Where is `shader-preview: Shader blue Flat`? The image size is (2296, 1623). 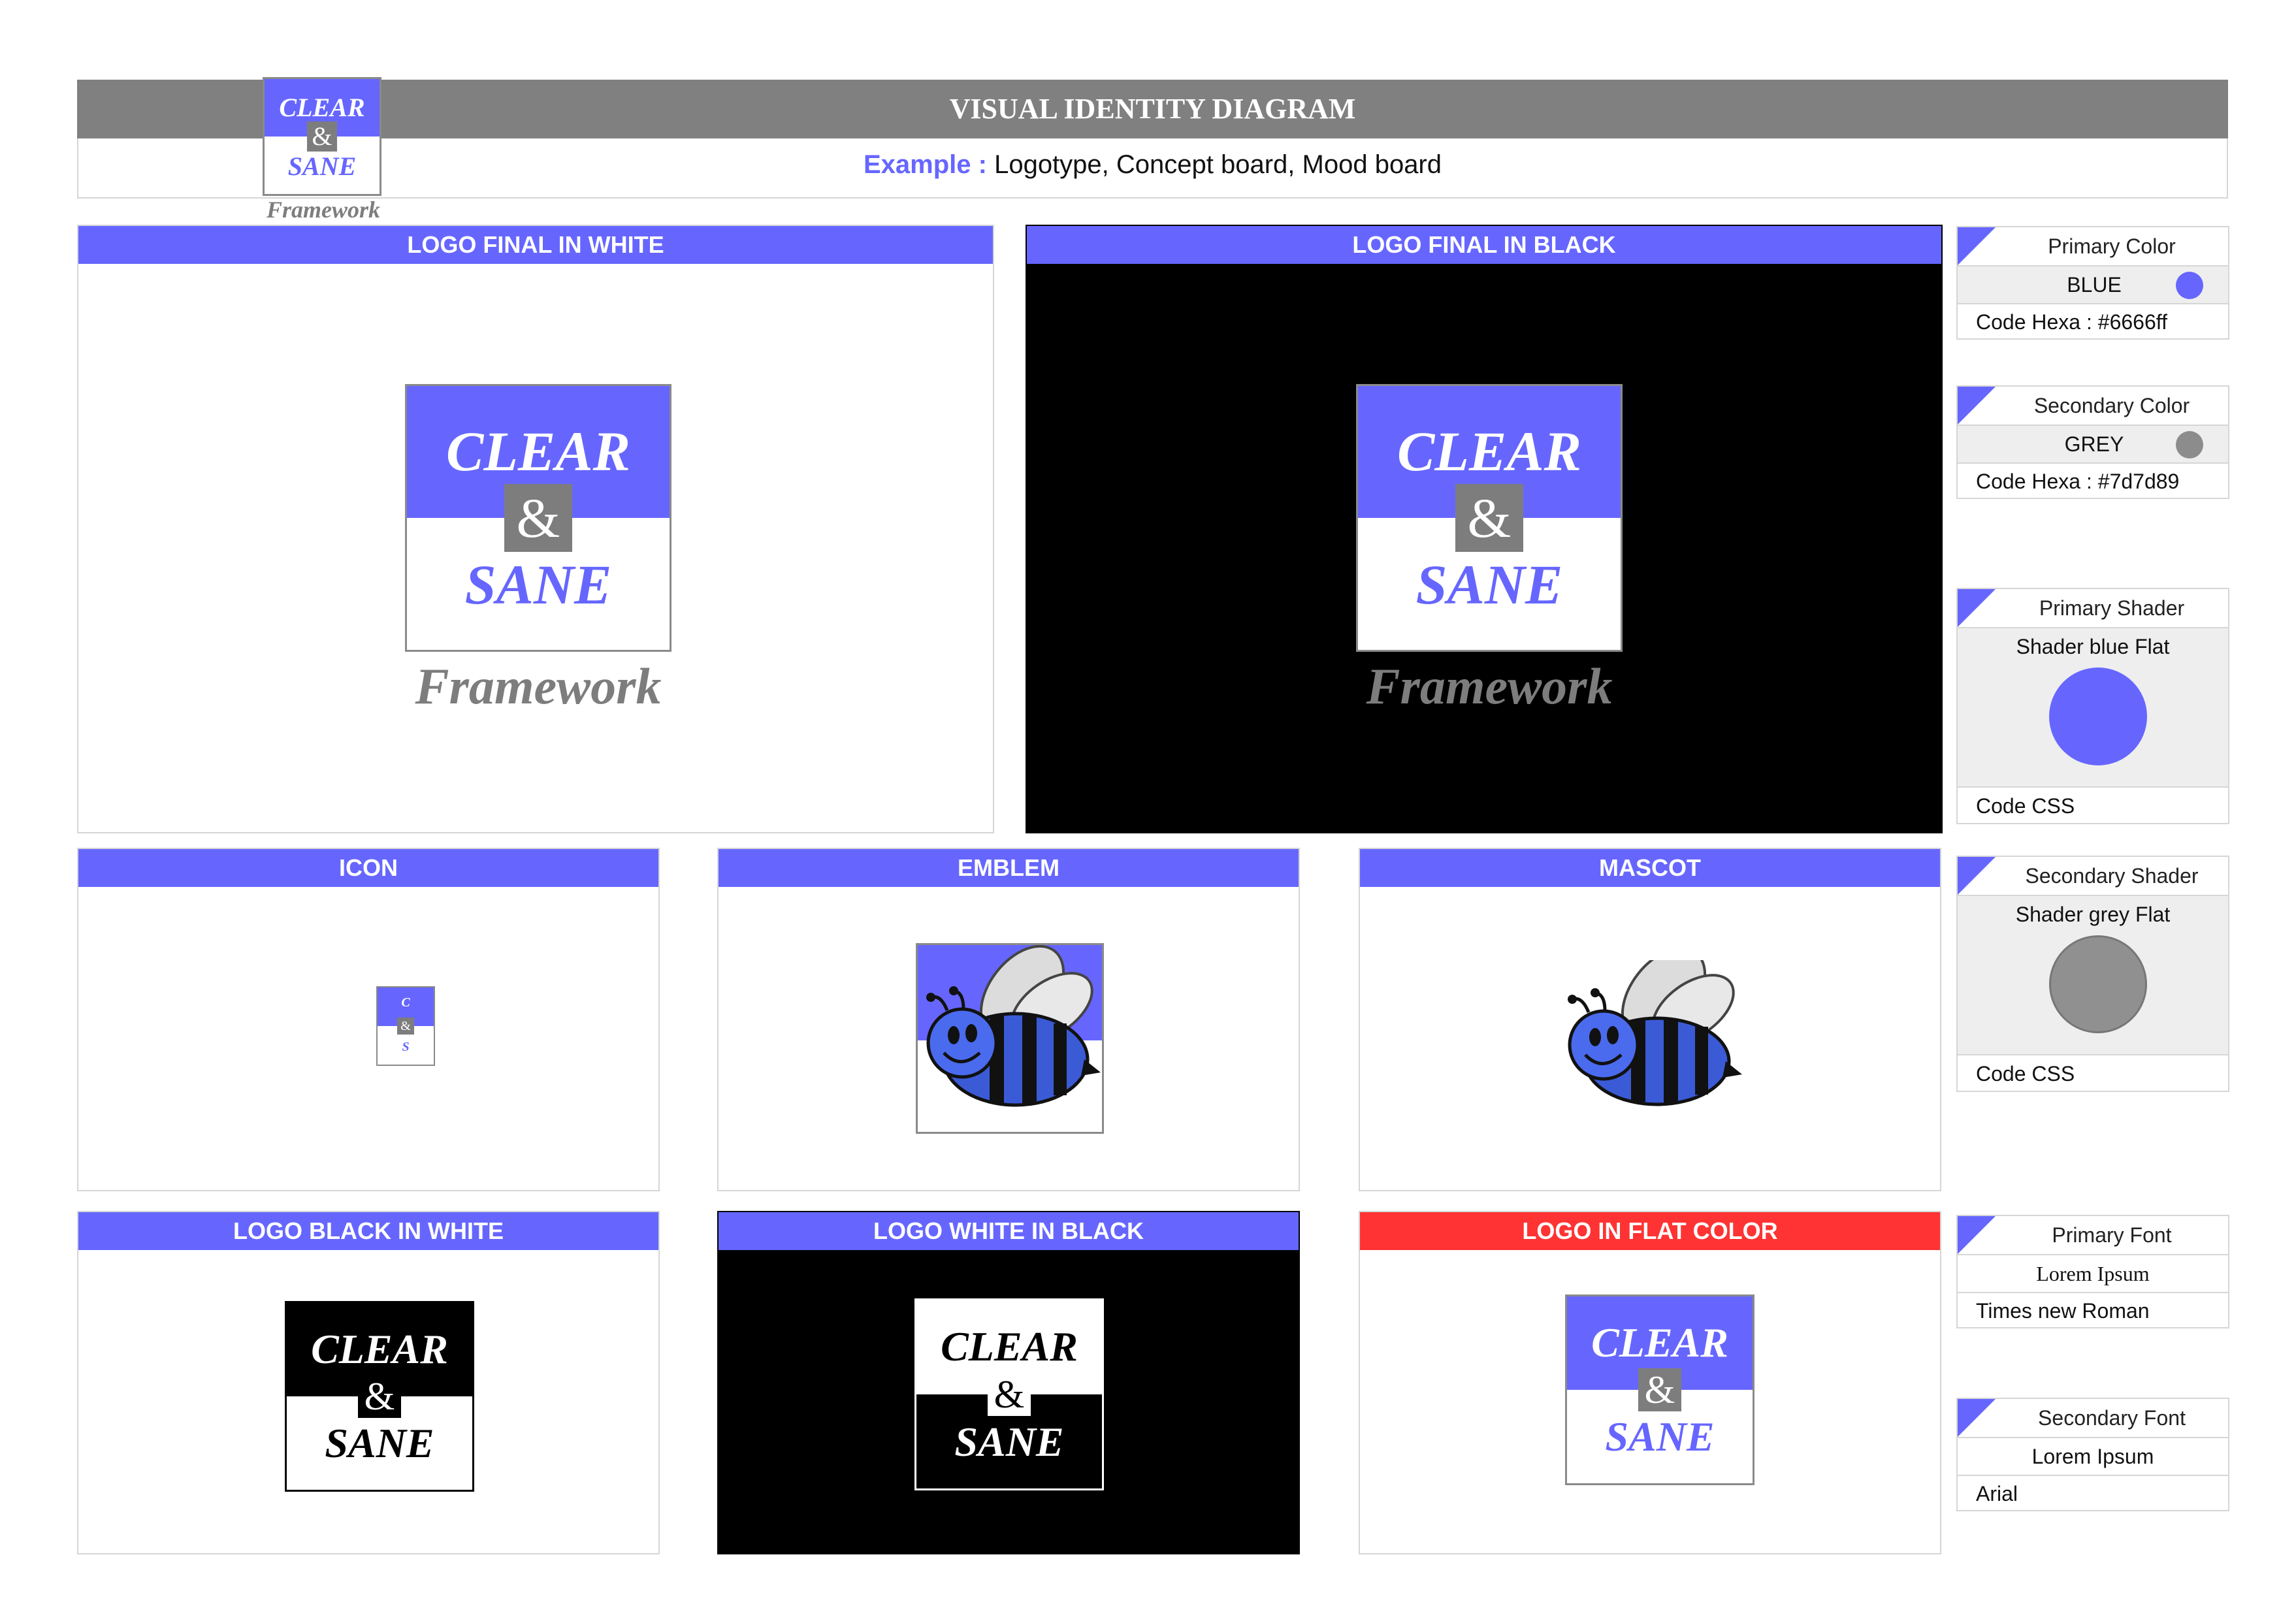
shader-preview: Shader blue Flat is located at coordinates (2093, 706).